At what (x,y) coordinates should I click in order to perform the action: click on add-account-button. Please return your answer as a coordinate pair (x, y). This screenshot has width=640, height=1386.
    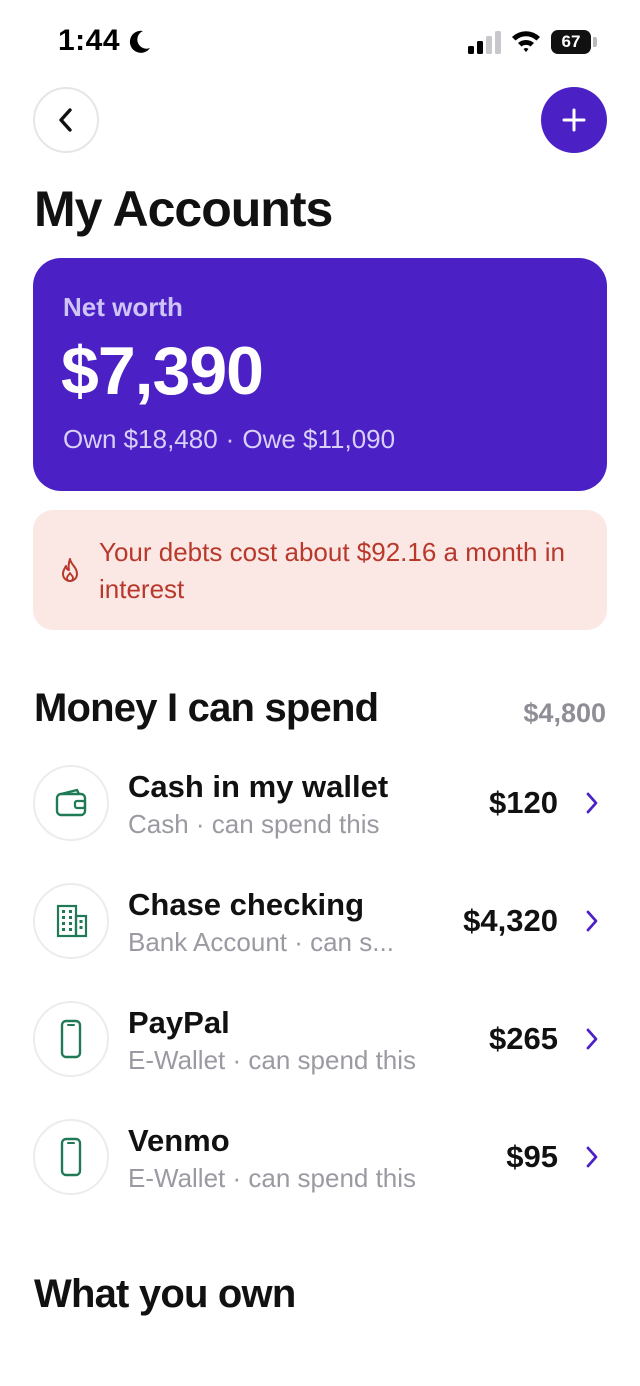
    Looking at the image, I should click on (574, 120).